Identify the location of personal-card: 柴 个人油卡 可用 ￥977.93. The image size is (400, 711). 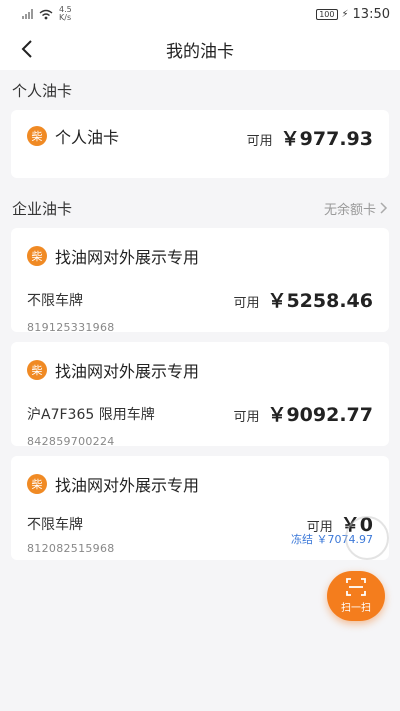
(200, 144).